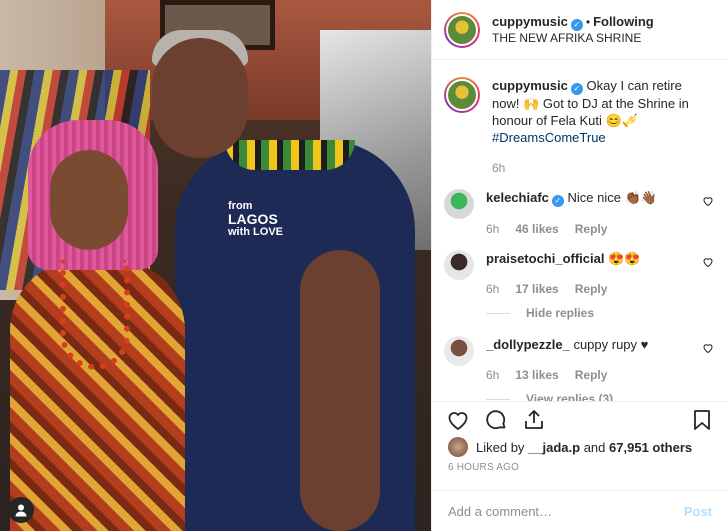  Describe the element at coordinates (268, 250) in the screenshot. I see `shirt-print: from LAGOS with LOVE` at that location.